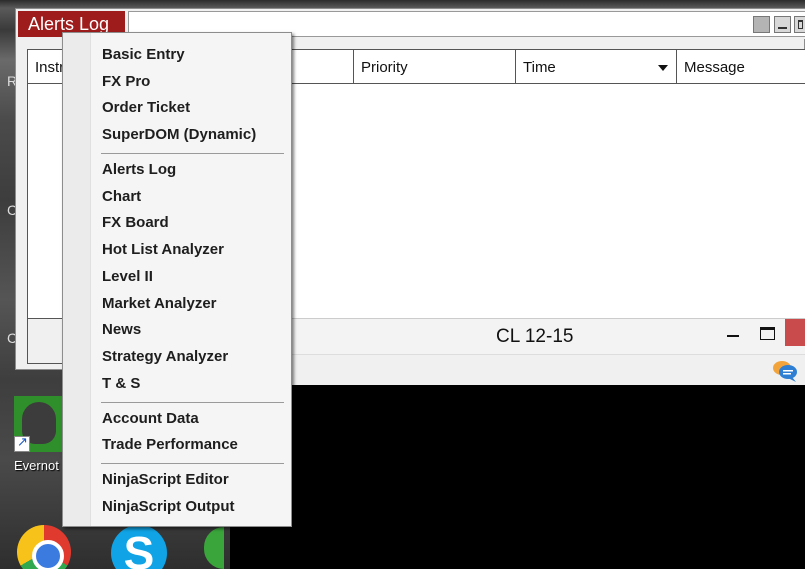  Describe the element at coordinates (740, 66) in the screenshot. I see `column-header-message: Message` at that location.